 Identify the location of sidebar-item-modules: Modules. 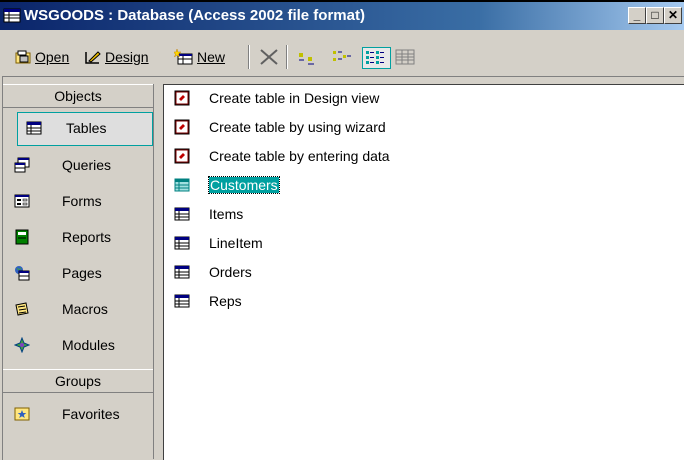
(83, 345).